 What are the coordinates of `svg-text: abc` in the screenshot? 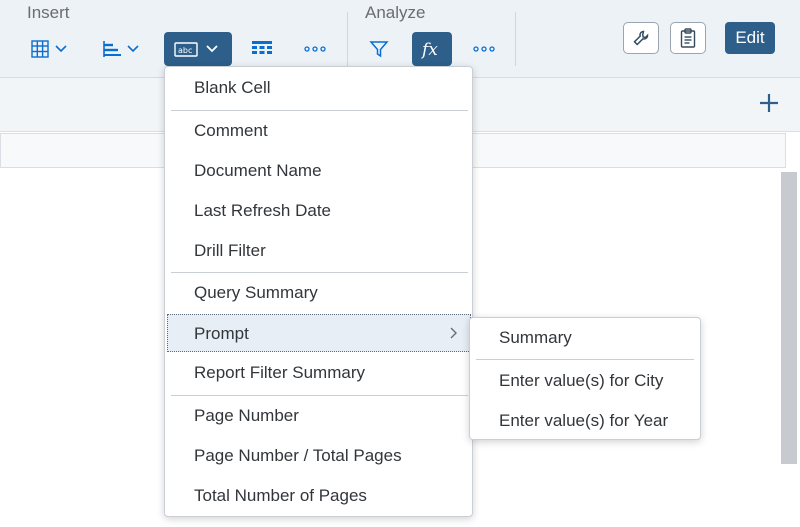 It's located at (185, 50).